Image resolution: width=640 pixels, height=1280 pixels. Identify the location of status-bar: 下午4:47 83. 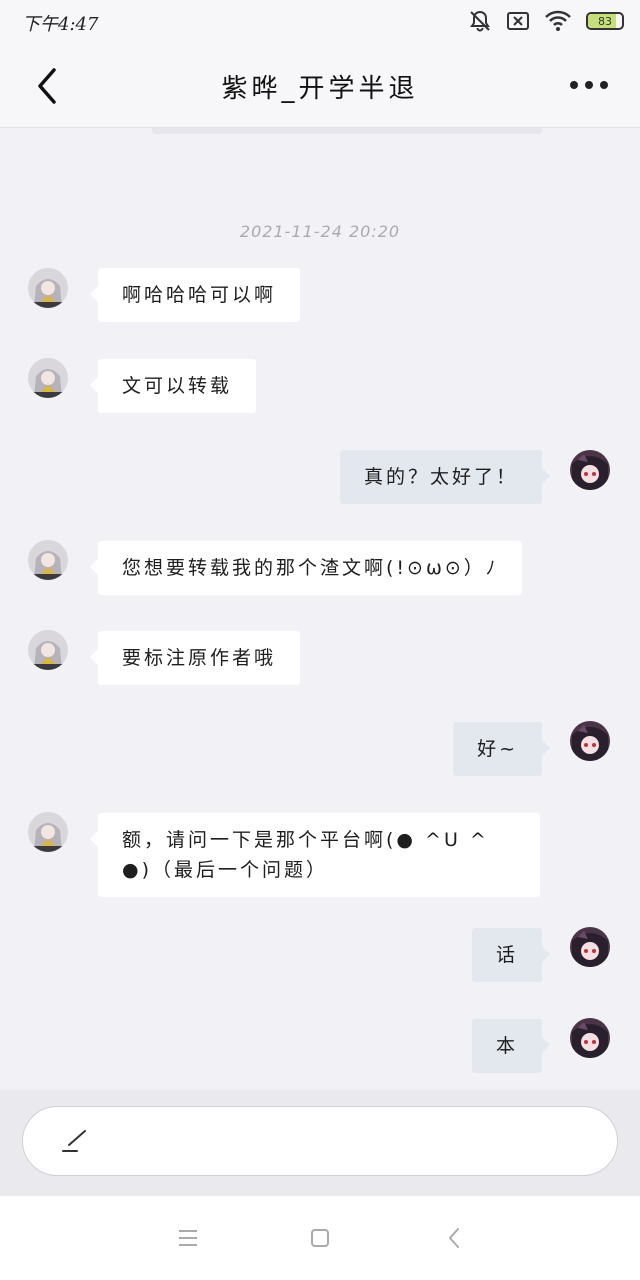
(320, 22).